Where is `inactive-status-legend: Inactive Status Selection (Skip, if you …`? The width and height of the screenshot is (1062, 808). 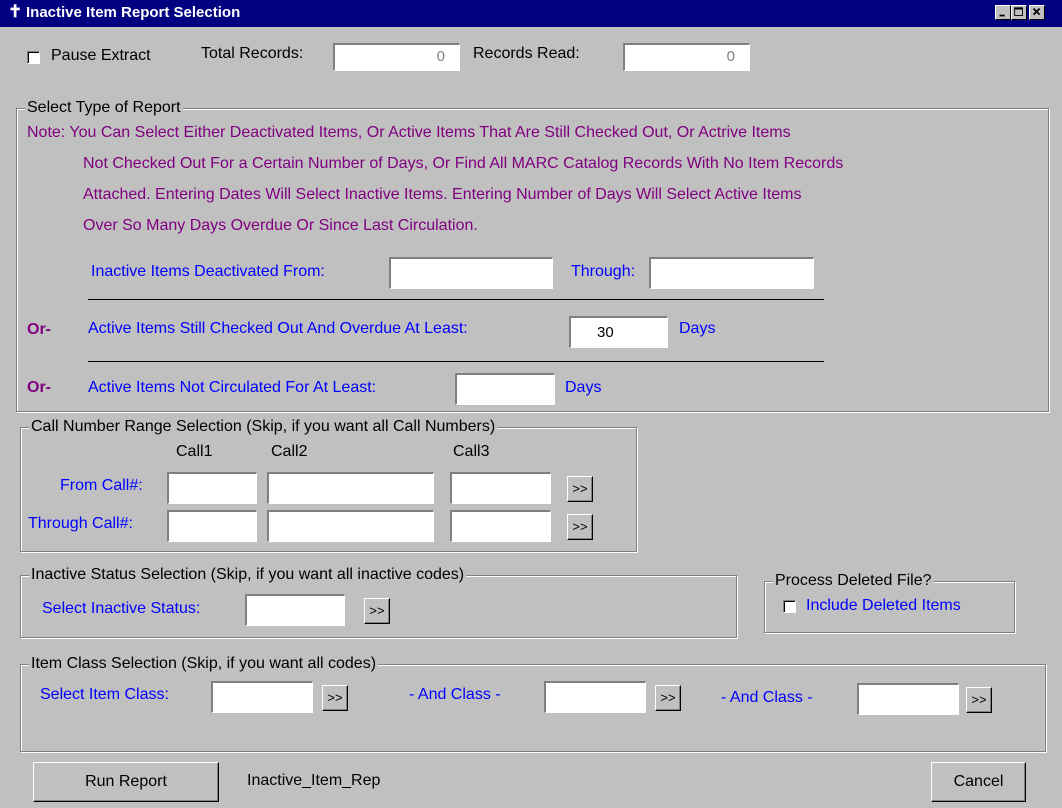
inactive-status-legend: Inactive Status Selection (Skip, if you … is located at coordinates (248, 575).